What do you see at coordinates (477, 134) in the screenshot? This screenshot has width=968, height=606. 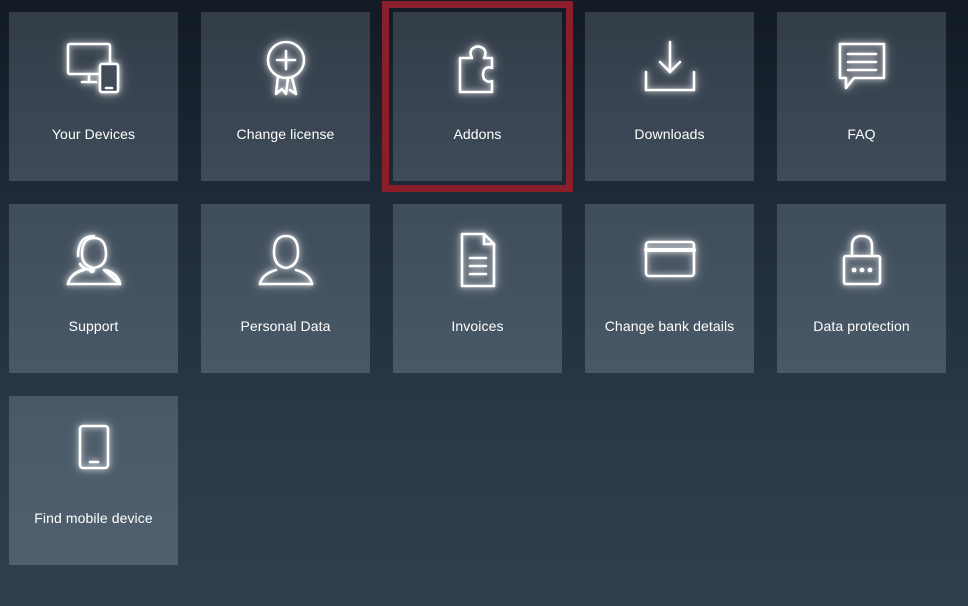 I see `tile-label: Addons` at bounding box center [477, 134].